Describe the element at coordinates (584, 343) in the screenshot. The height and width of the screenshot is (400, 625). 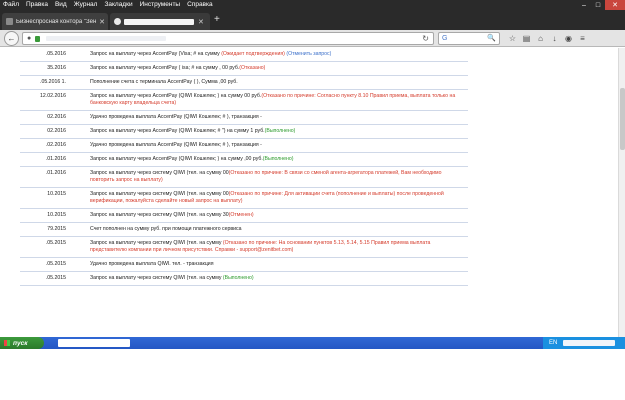
I see `system-tray: EN` at that location.